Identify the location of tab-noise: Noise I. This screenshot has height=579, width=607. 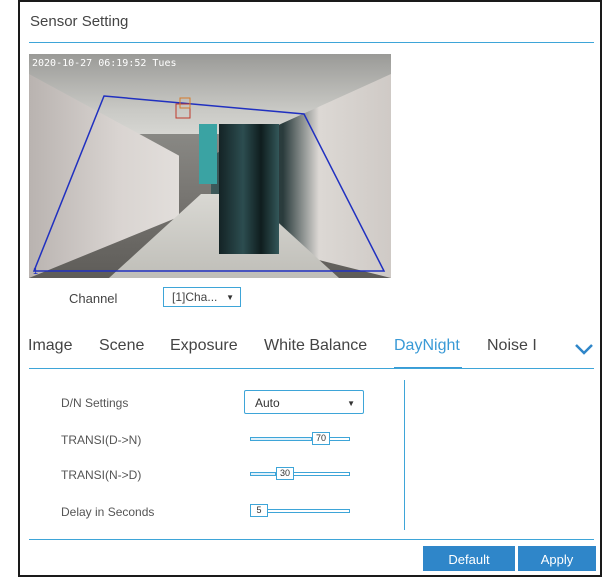
(512, 346).